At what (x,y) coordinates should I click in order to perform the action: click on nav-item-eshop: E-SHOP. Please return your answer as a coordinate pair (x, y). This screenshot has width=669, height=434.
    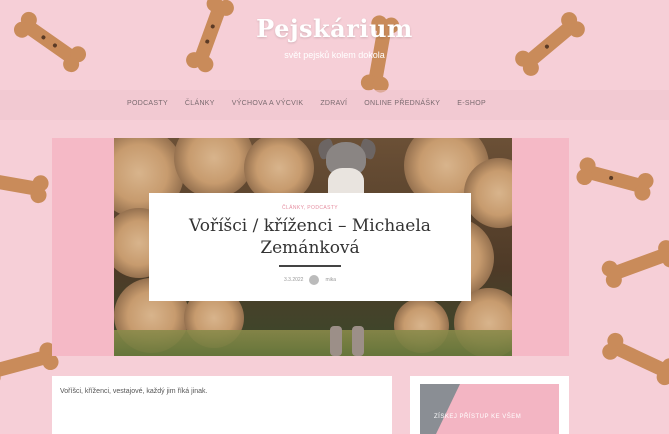
    Looking at the image, I should click on (471, 103).